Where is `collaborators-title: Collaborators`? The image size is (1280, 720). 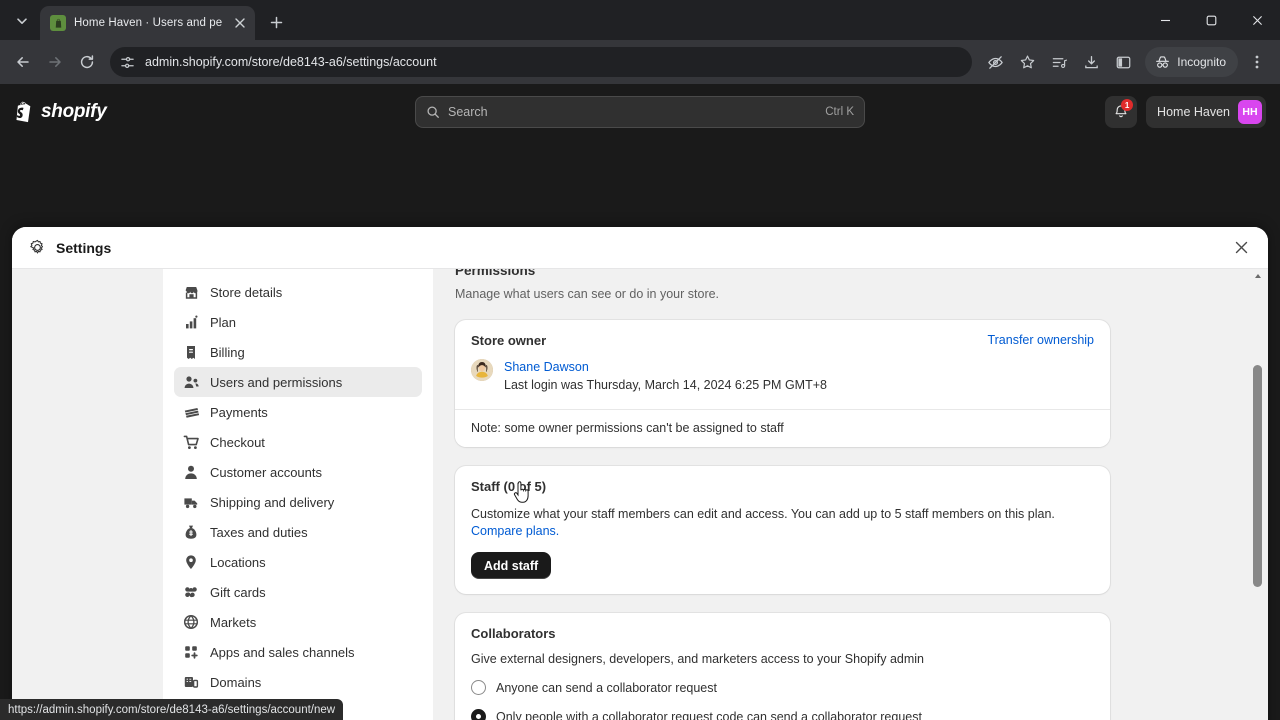 collaborators-title: Collaborators is located at coordinates (513, 633).